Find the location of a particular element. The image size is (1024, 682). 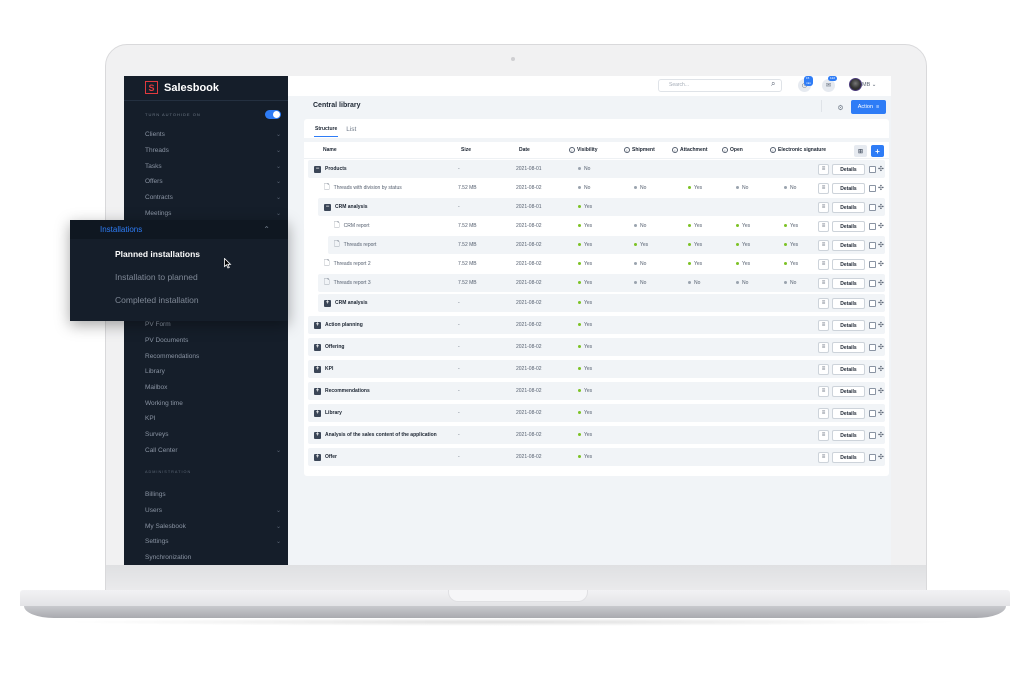

settings-button: ⚙ is located at coordinates (840, 107).